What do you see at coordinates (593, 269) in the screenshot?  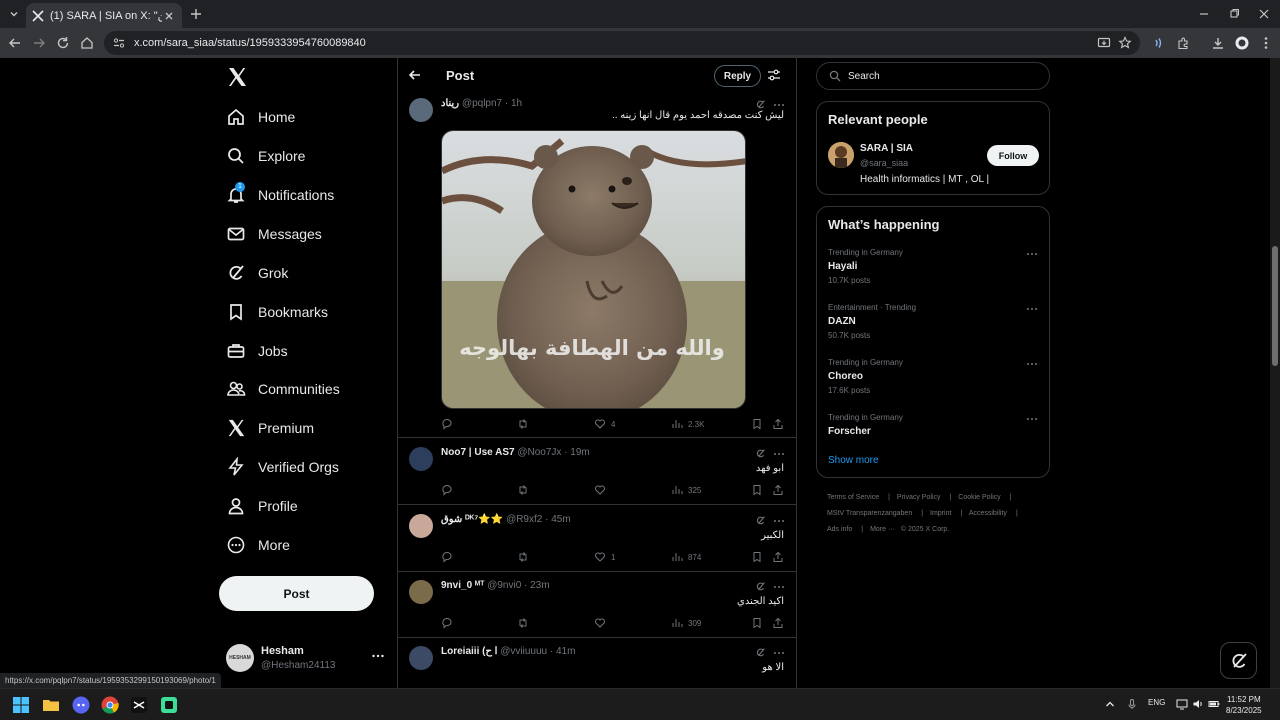 I see `media-image: والله من الهطافة بهالوجه` at bounding box center [593, 269].